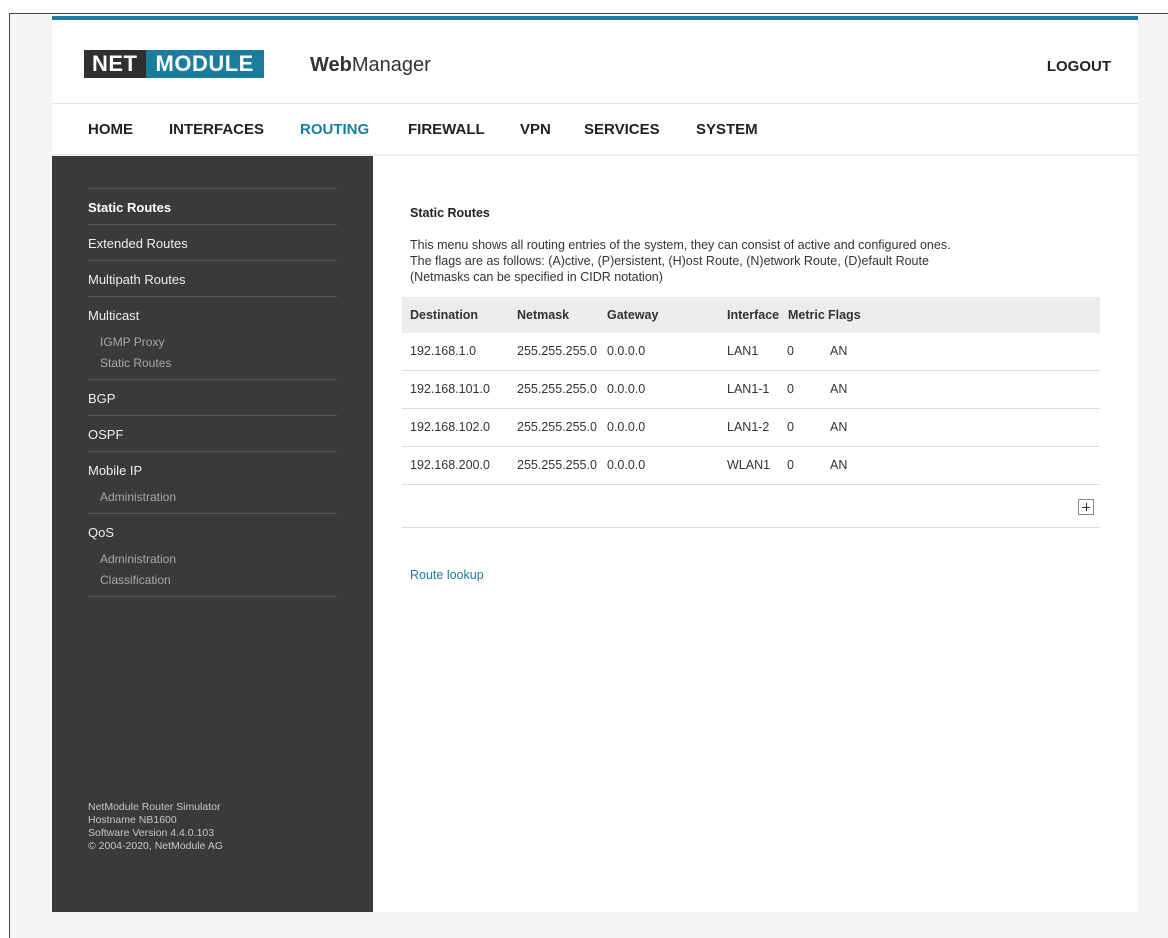 This screenshot has height=938, width=1168. Describe the element at coordinates (212, 559) in the screenshot. I see `sidebar-subitem-qos-administration: Administration` at that location.